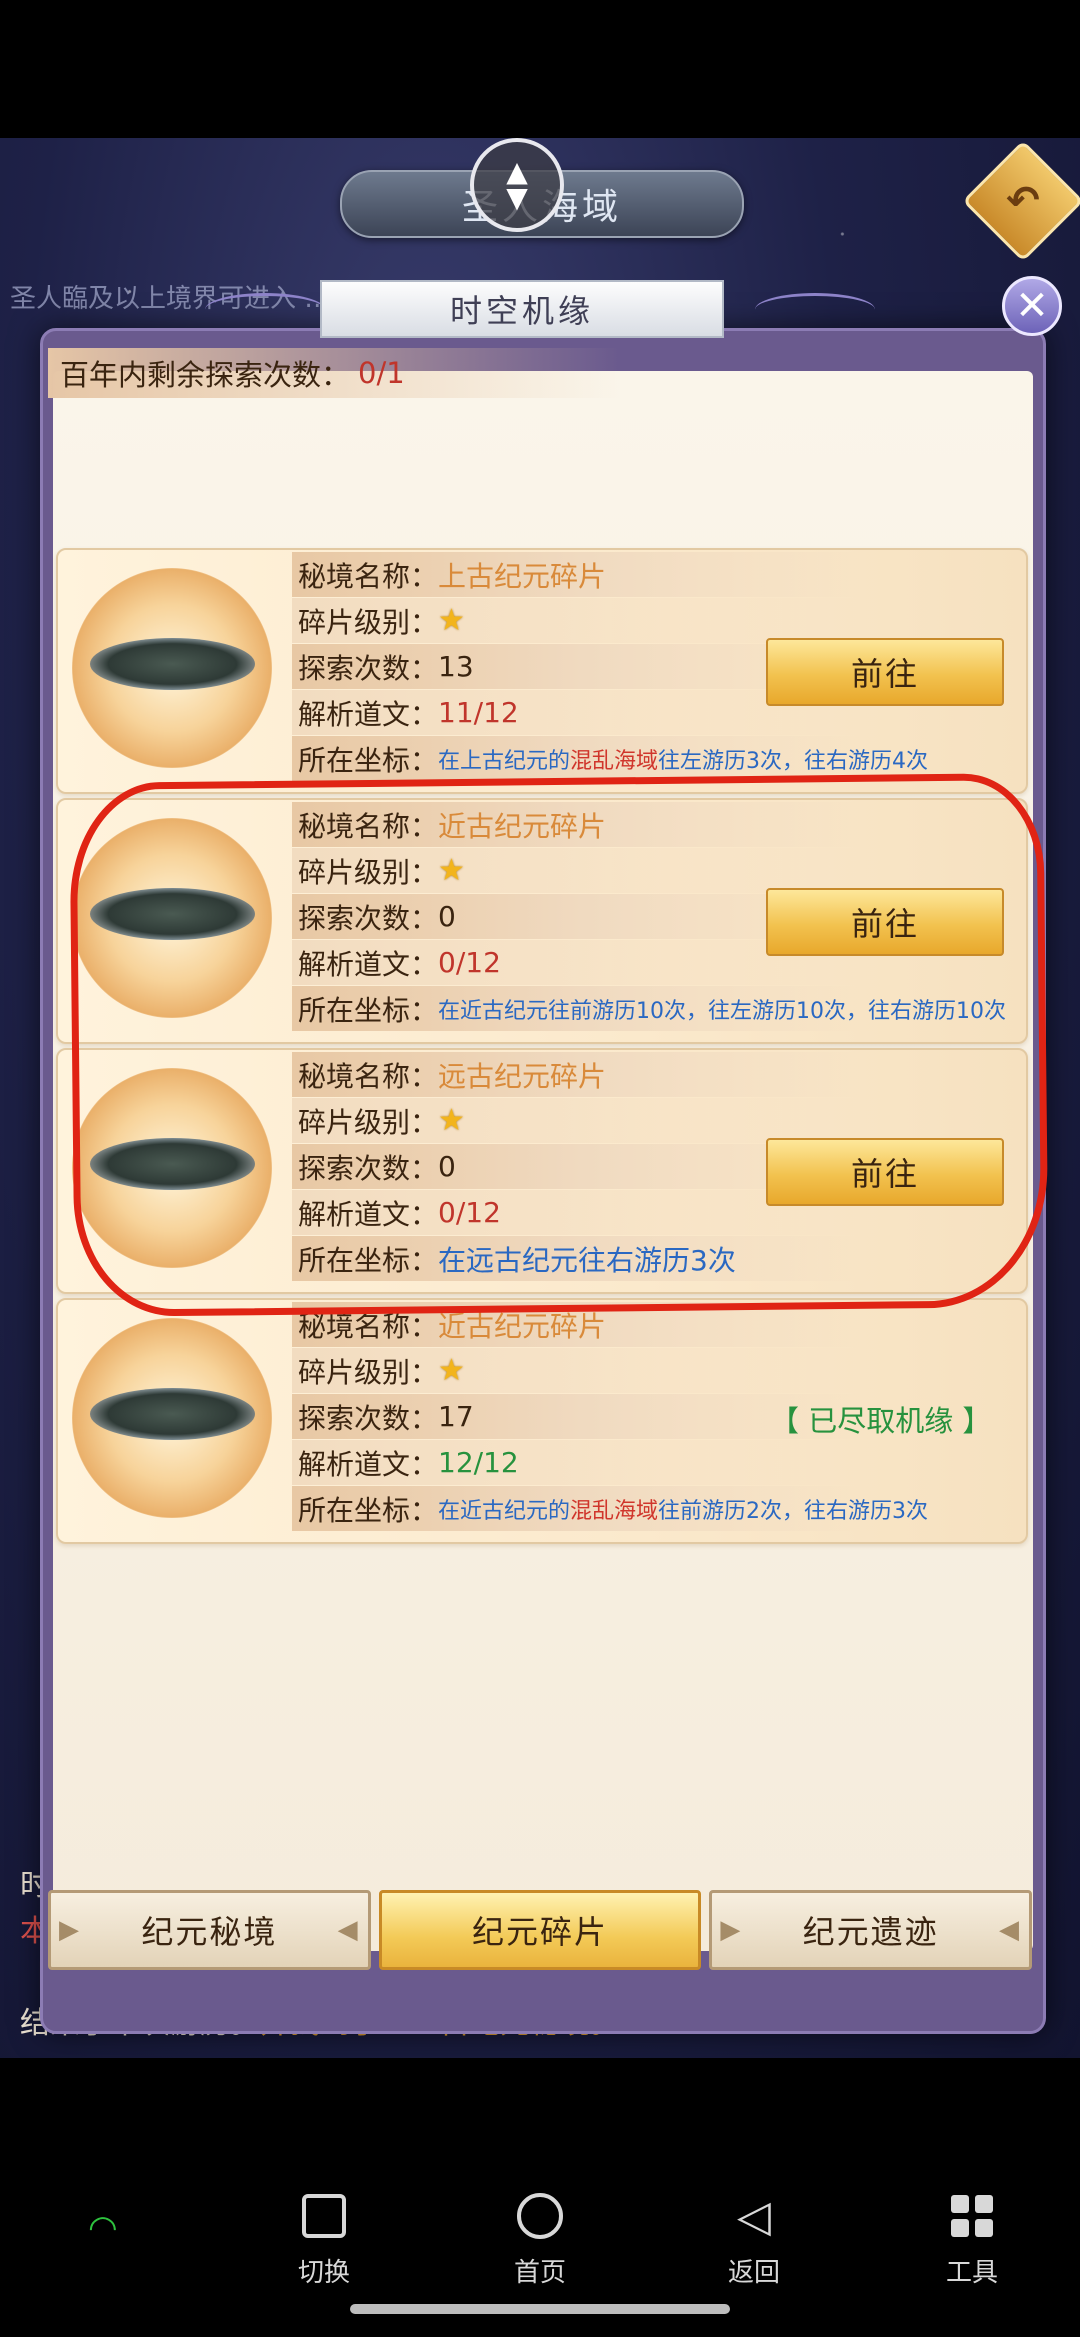 The image size is (1080, 2337). I want to click on coord-segment: 在上古纪元的, so click(504, 761).